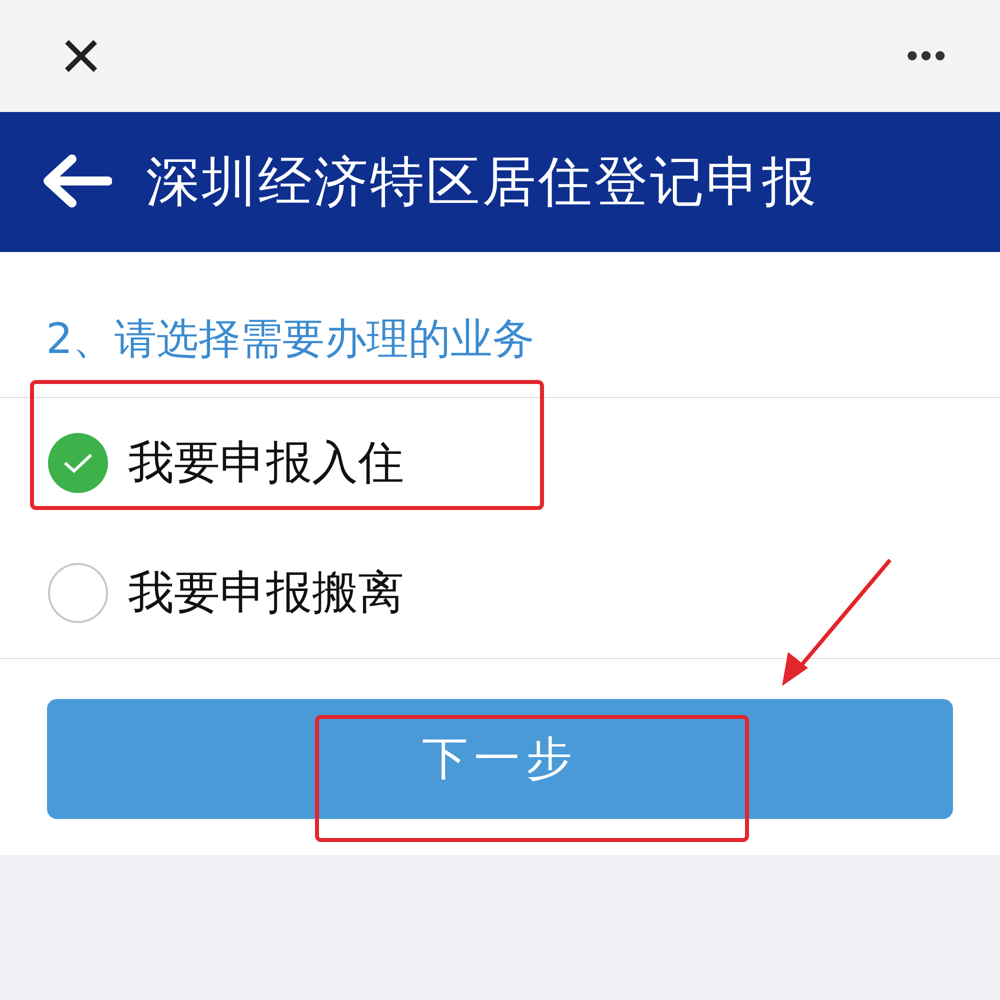 Image resolution: width=1000 pixels, height=1000 pixels. What do you see at coordinates (81, 56) in the screenshot?
I see `close-button: ×` at bounding box center [81, 56].